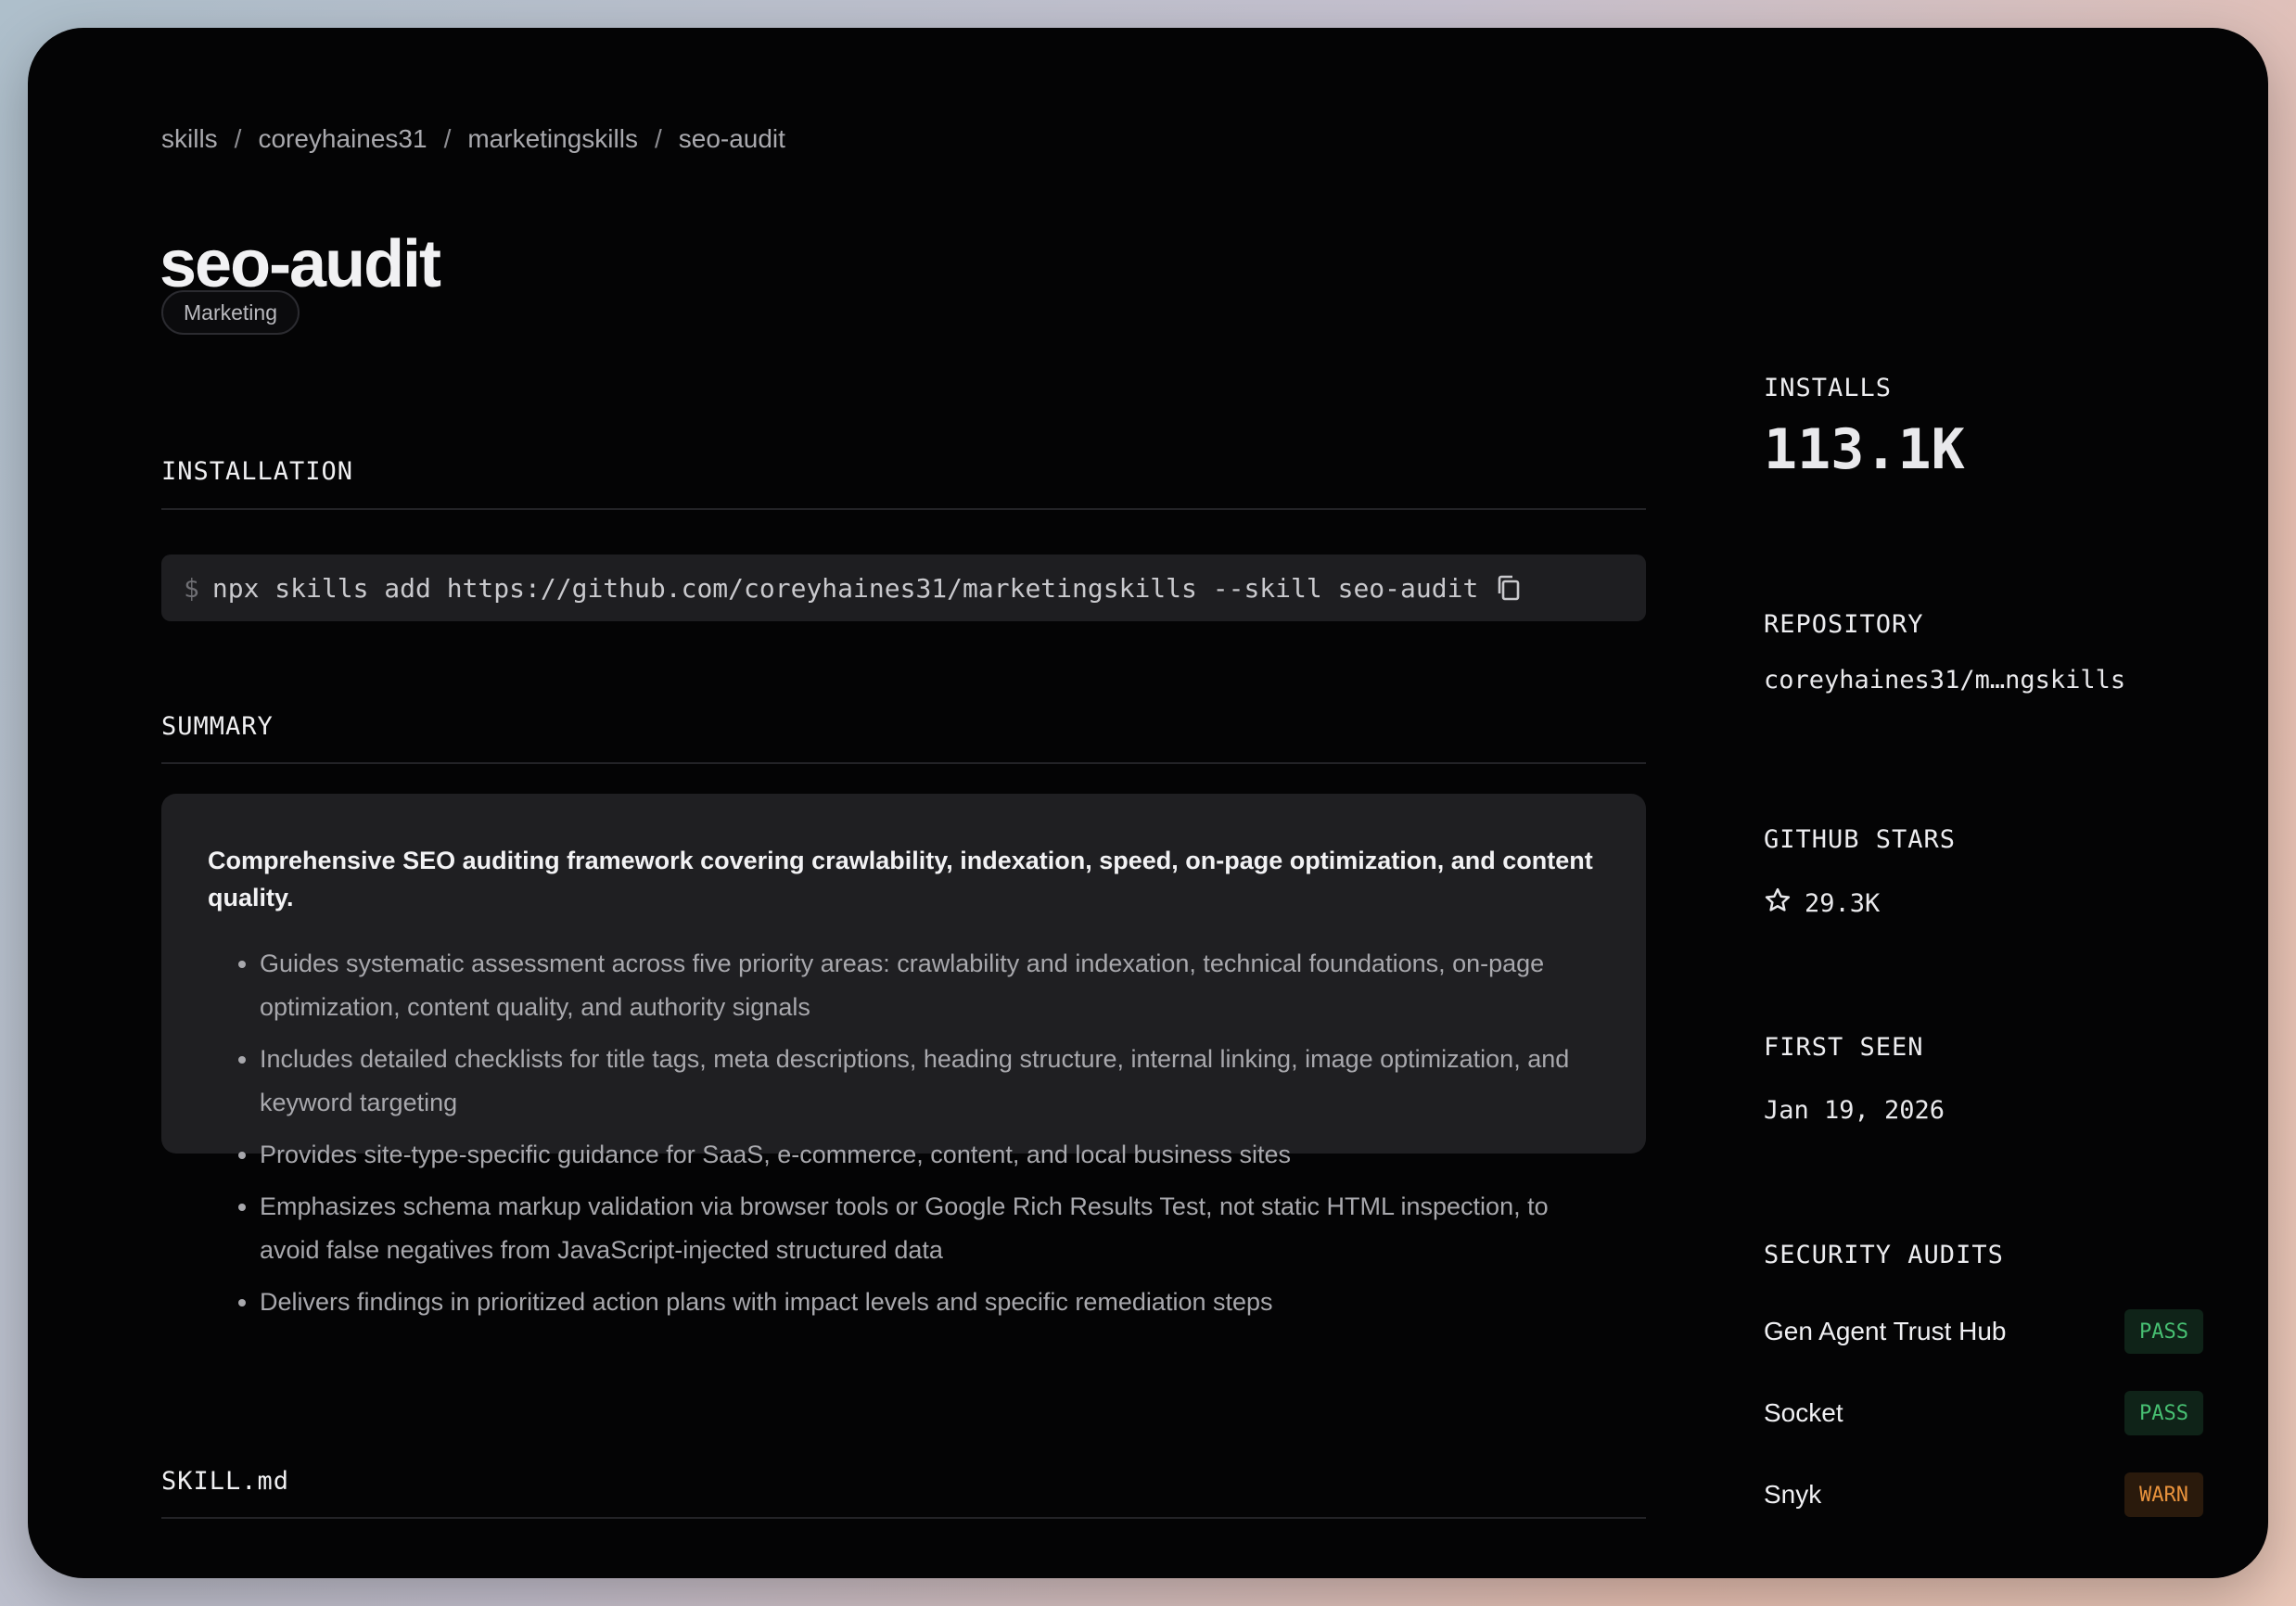 The image size is (2296, 1606). Describe the element at coordinates (1884, 1255) in the screenshot. I see `security-audits-label: SECURITY AUDITS` at that location.